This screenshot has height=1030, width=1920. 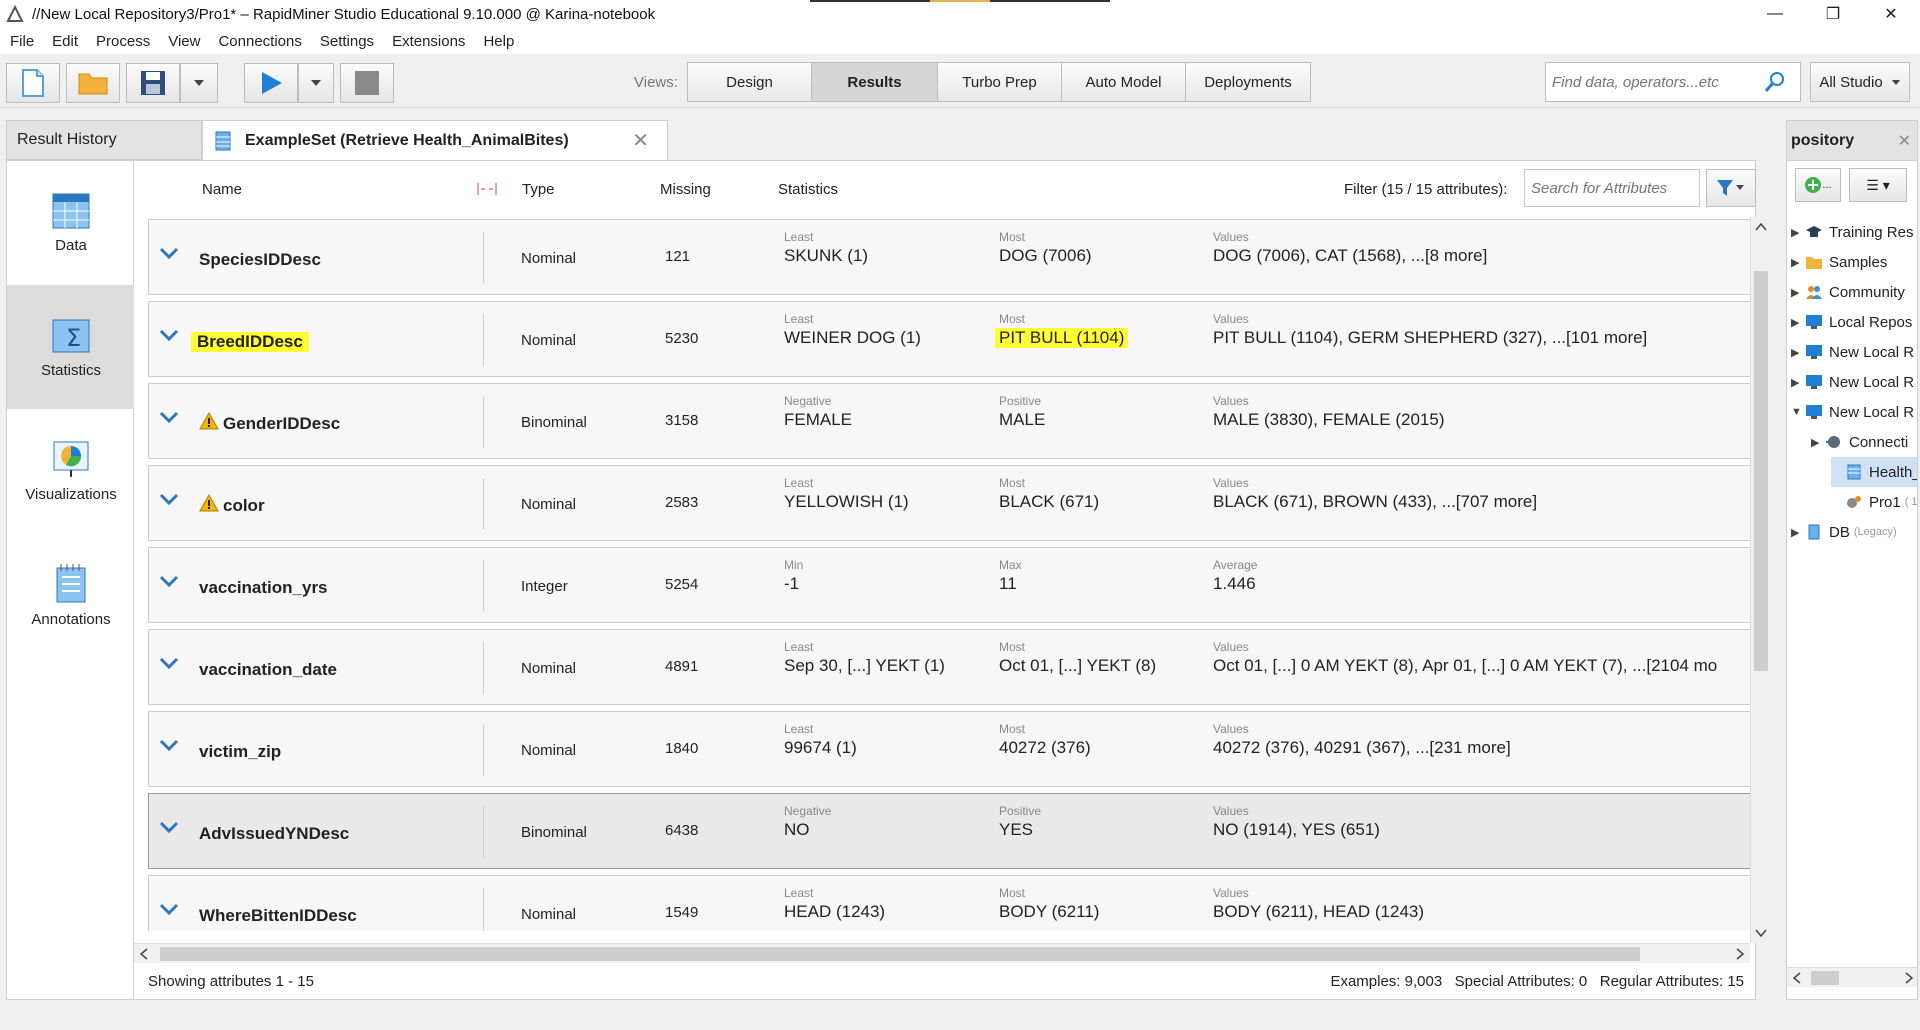 I want to click on open-button, so click(x=93, y=83).